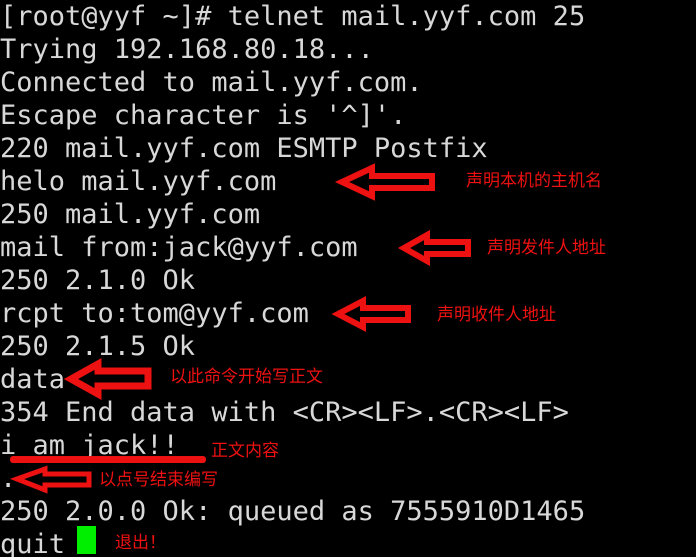  What do you see at coordinates (138, 181) in the screenshot?
I see `terminal-line-helo: helo mail.yyf.com` at bounding box center [138, 181].